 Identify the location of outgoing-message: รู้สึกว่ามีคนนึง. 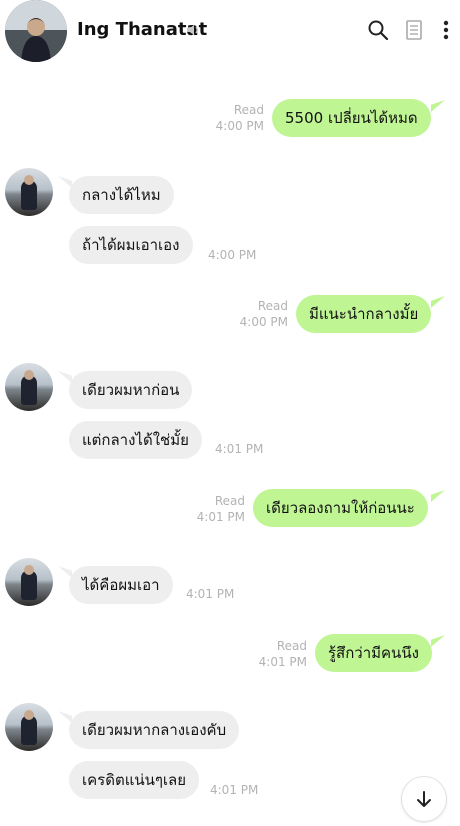
(373, 653).